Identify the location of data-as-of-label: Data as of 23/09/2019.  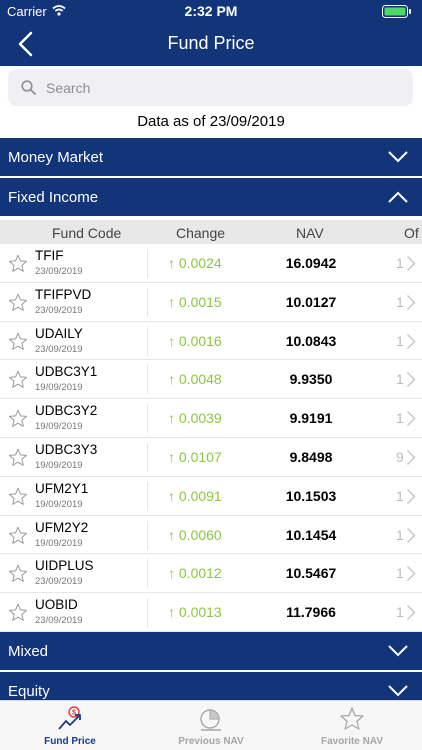
(211, 121).